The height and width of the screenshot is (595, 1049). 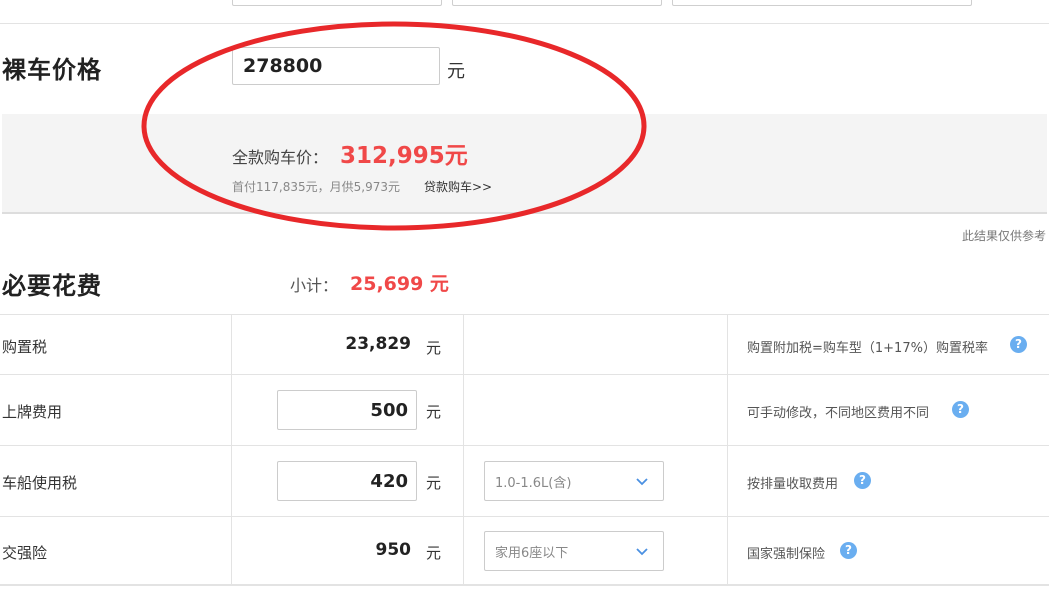 I want to click on base-price-input, so click(x=336, y=66).